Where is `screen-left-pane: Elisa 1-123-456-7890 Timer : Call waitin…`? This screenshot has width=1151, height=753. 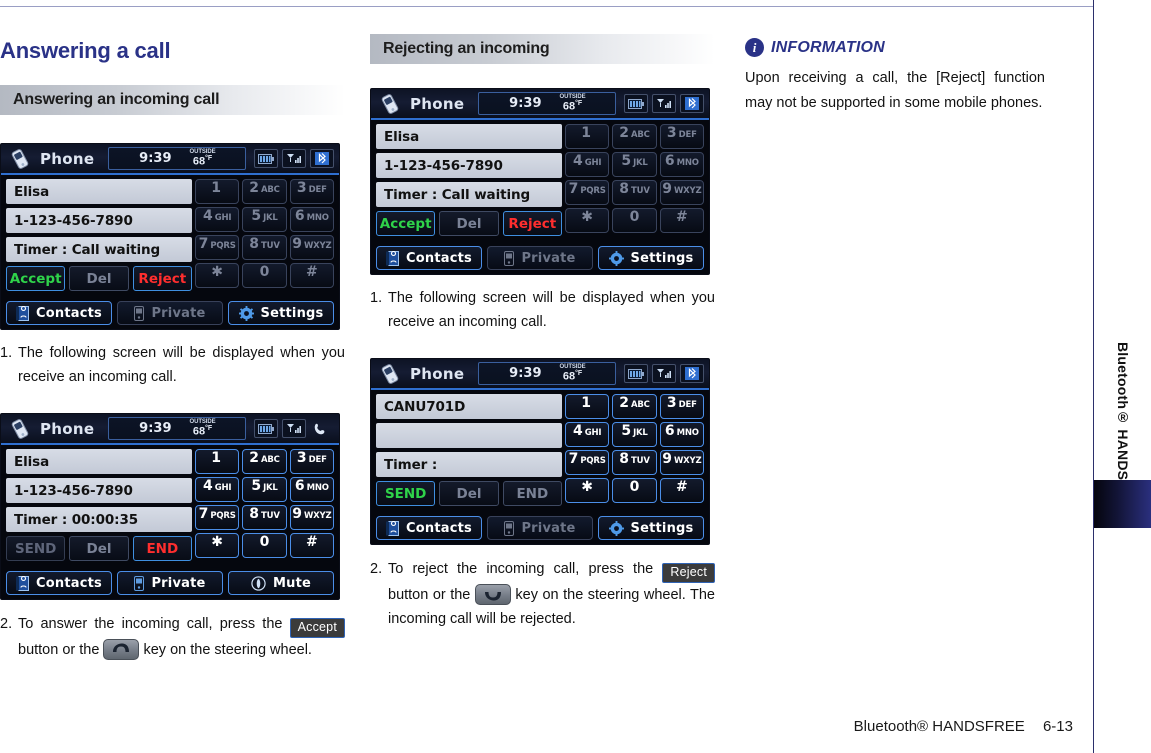 screen-left-pane: Elisa 1-123-456-7890 Timer : Call waitin… is located at coordinates (99, 235).